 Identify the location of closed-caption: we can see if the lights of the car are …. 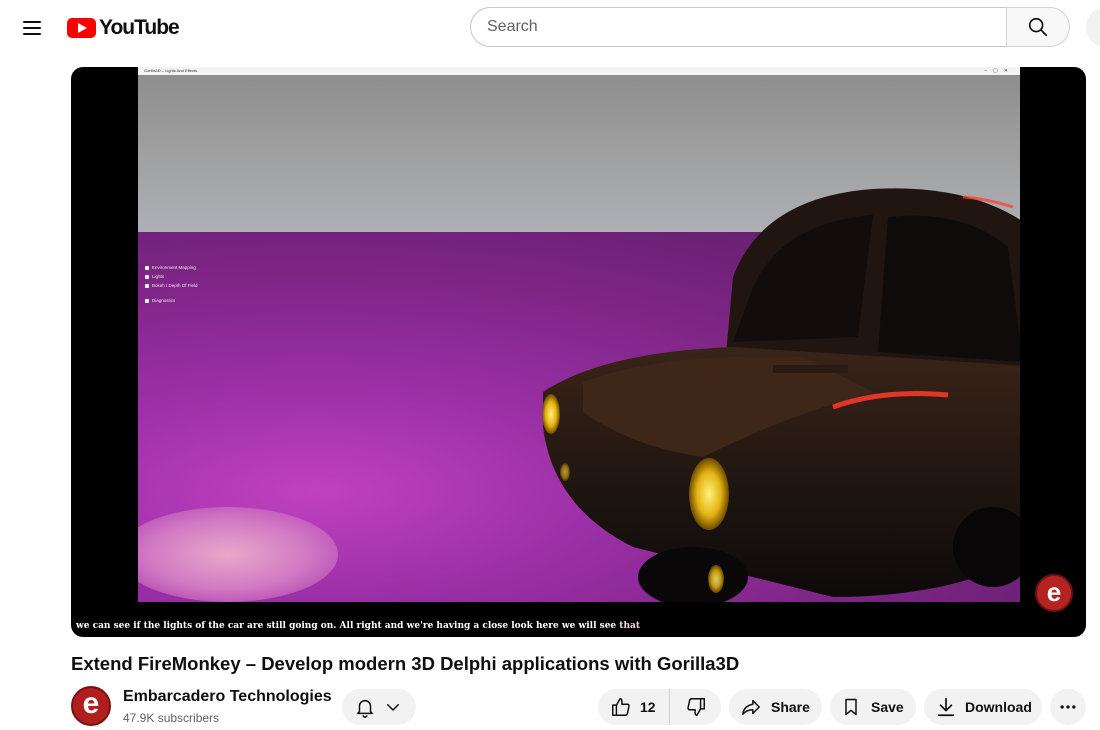
(358, 626).